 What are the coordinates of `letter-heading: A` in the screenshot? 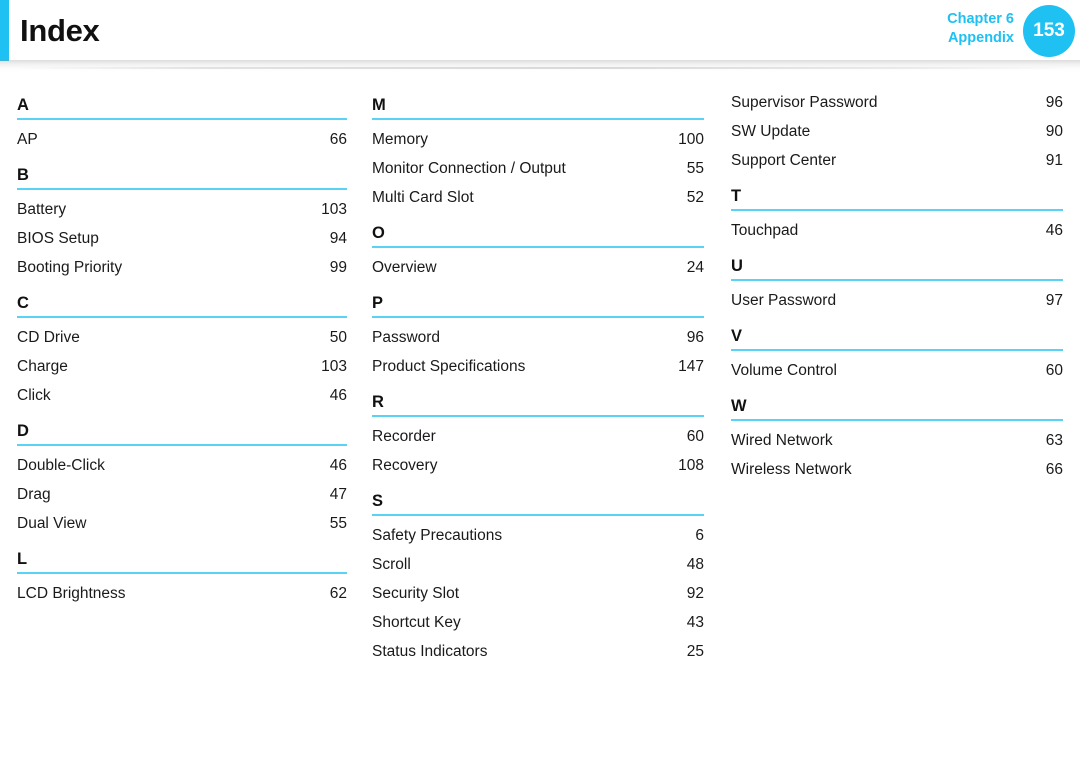 It's located at (23, 105).